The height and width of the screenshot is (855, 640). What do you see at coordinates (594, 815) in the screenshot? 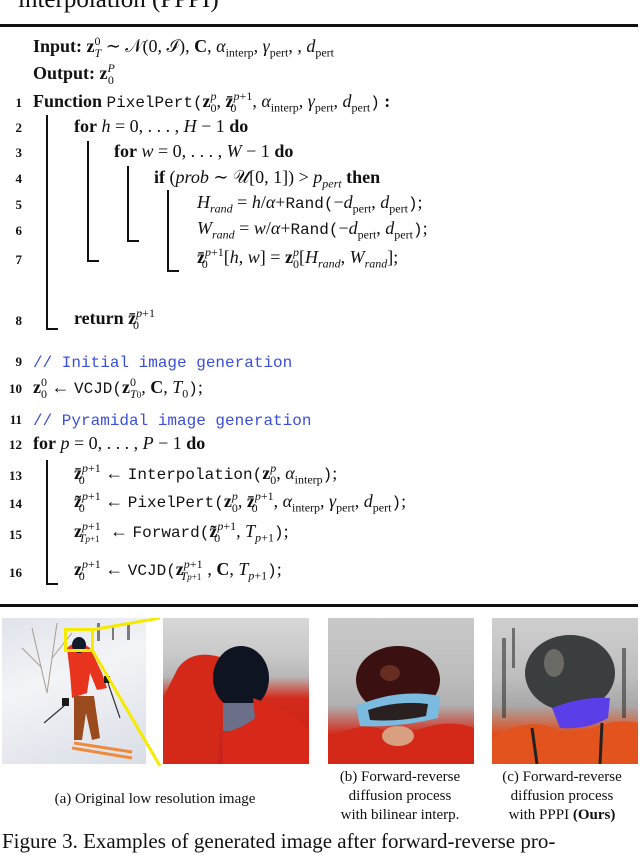
I see `caption-c-ours: (Ours)` at bounding box center [594, 815].